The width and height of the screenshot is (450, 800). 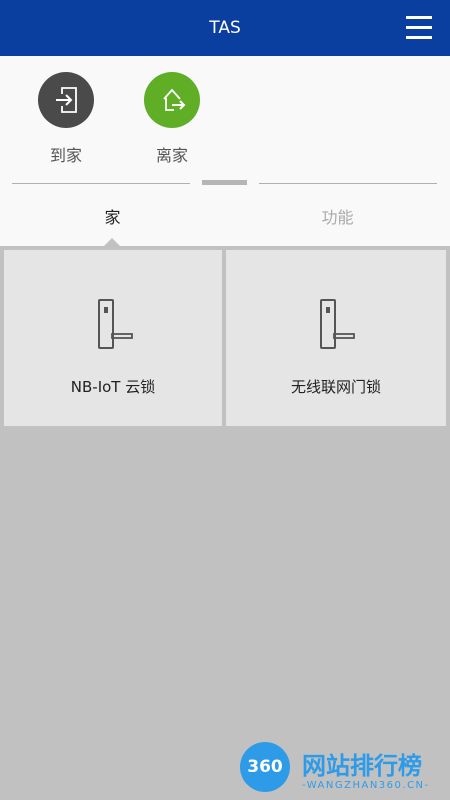 I want to click on watermark-badge-text: 360, so click(x=265, y=767).